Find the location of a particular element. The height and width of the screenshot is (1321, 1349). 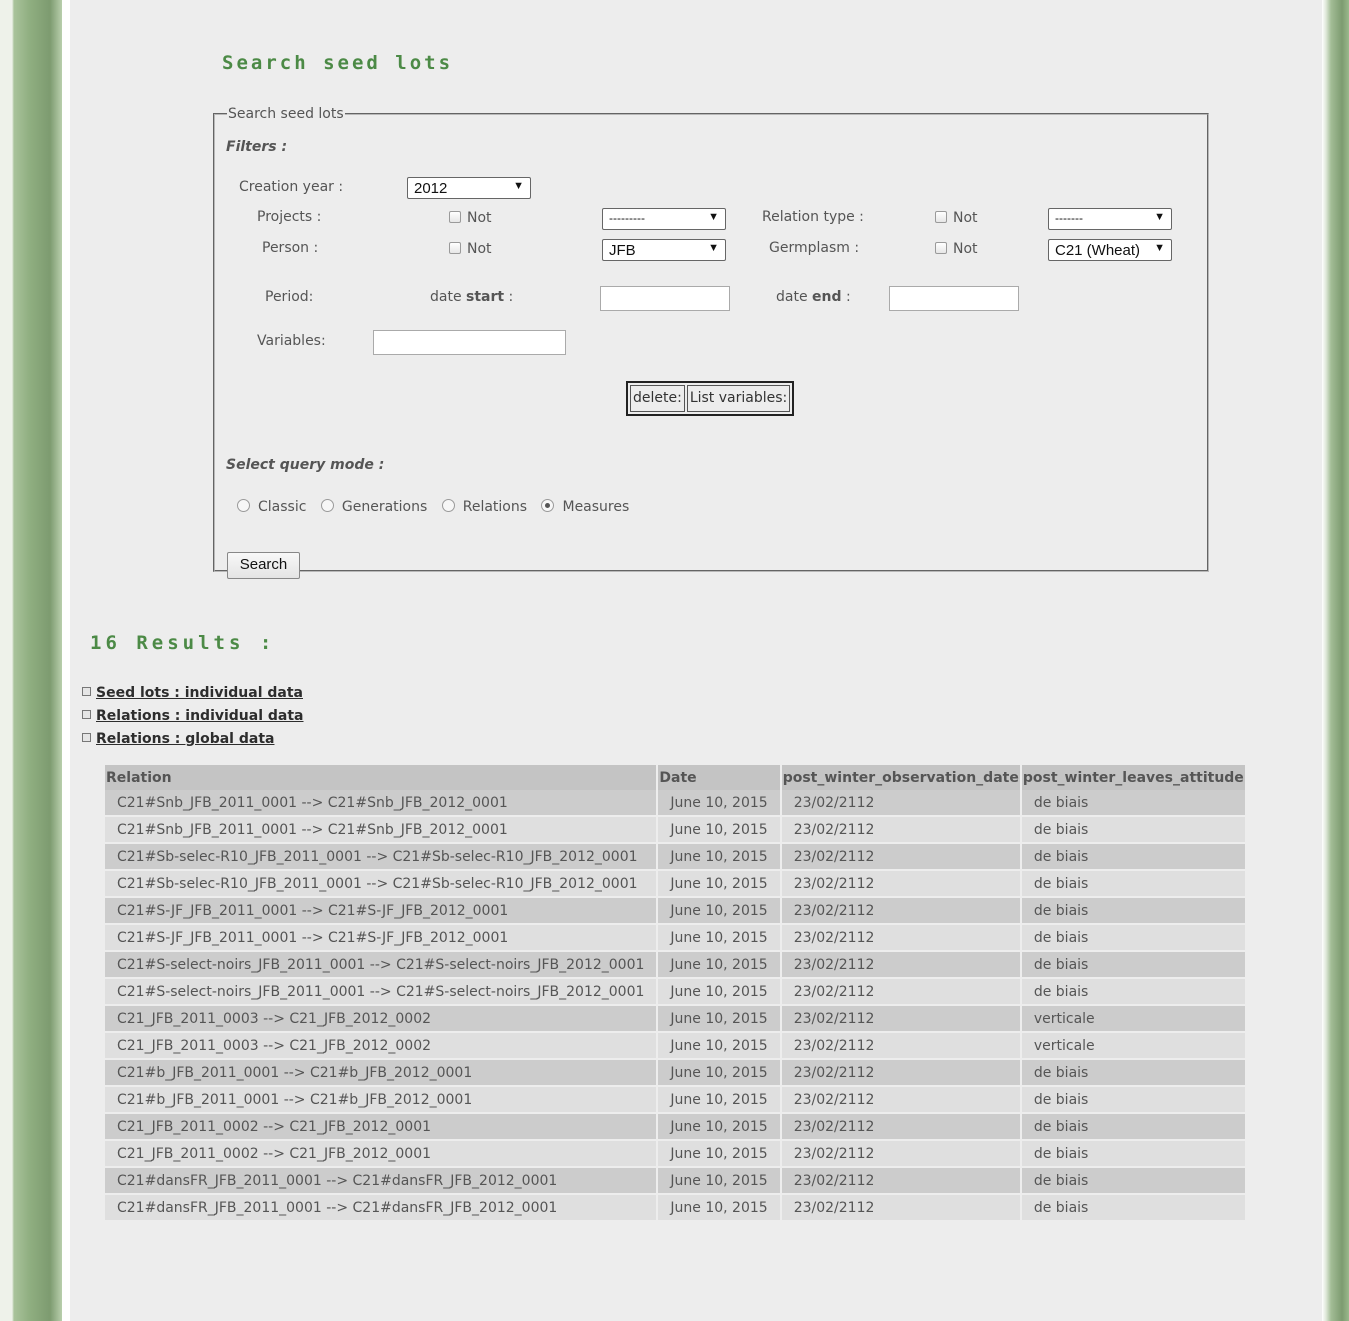

search-button: Search is located at coordinates (263, 565).